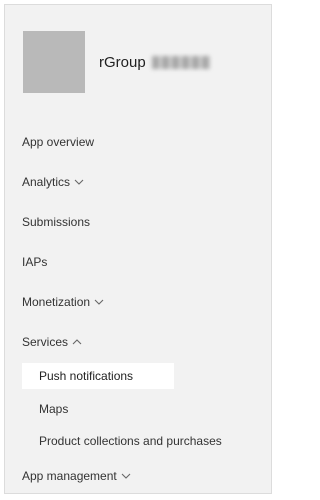 Image resolution: width=320 pixels, height=500 pixels. Describe the element at coordinates (69, 476) in the screenshot. I see `nav-item-label: App management` at that location.